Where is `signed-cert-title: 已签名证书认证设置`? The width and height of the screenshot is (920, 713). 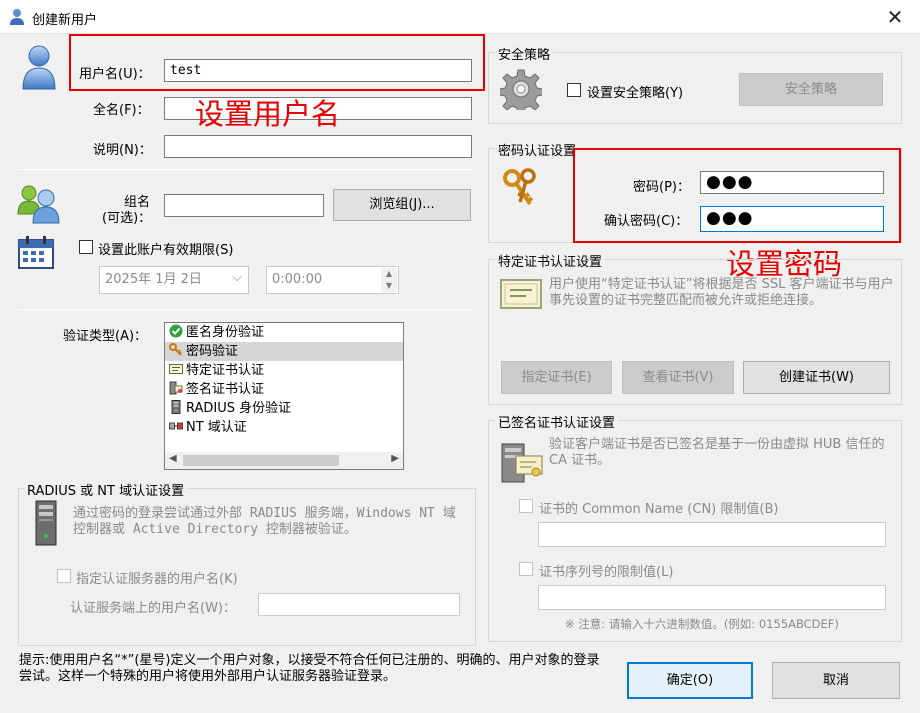
signed-cert-title: 已签名证书认证设置 is located at coordinates (557, 421).